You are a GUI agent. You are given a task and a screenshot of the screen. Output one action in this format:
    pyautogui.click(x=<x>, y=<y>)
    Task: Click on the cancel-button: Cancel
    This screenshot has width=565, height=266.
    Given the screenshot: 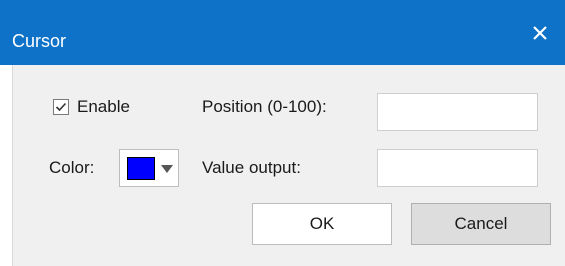 What is the action you would take?
    pyautogui.click(x=481, y=224)
    